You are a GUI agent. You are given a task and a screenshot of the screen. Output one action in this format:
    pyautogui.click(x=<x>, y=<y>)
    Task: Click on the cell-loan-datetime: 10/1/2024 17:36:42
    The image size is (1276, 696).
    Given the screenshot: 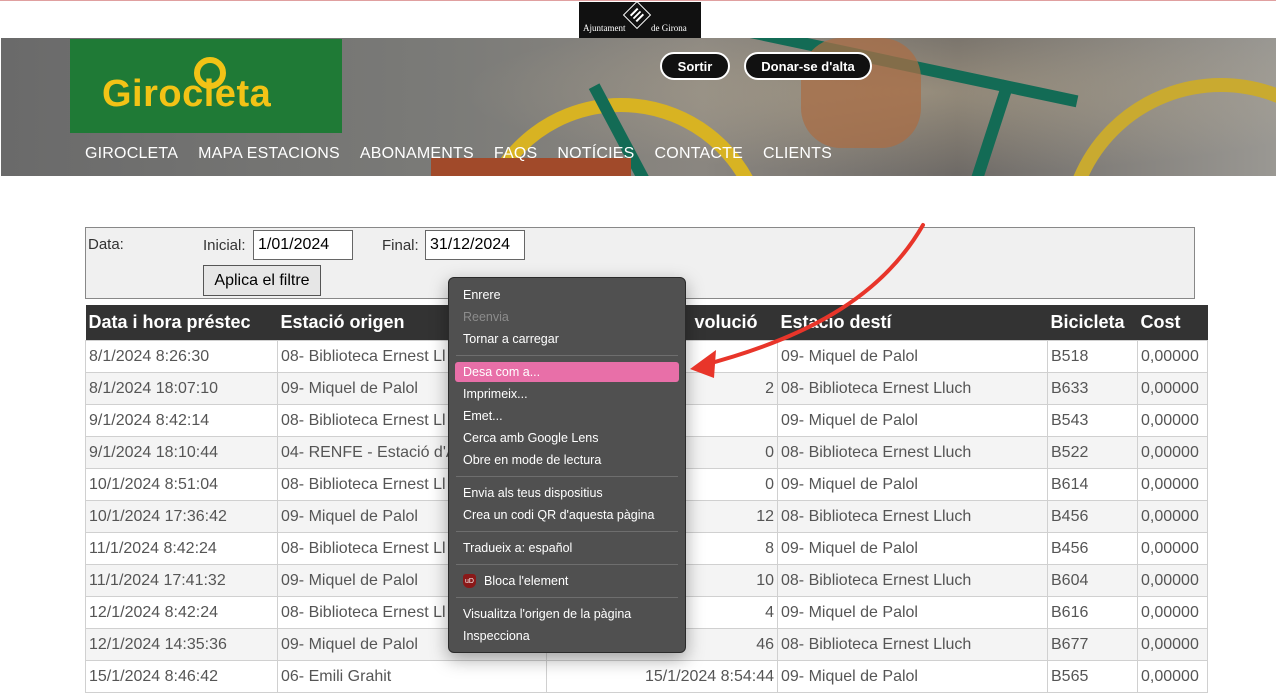 What is the action you would take?
    pyautogui.click(x=181, y=516)
    